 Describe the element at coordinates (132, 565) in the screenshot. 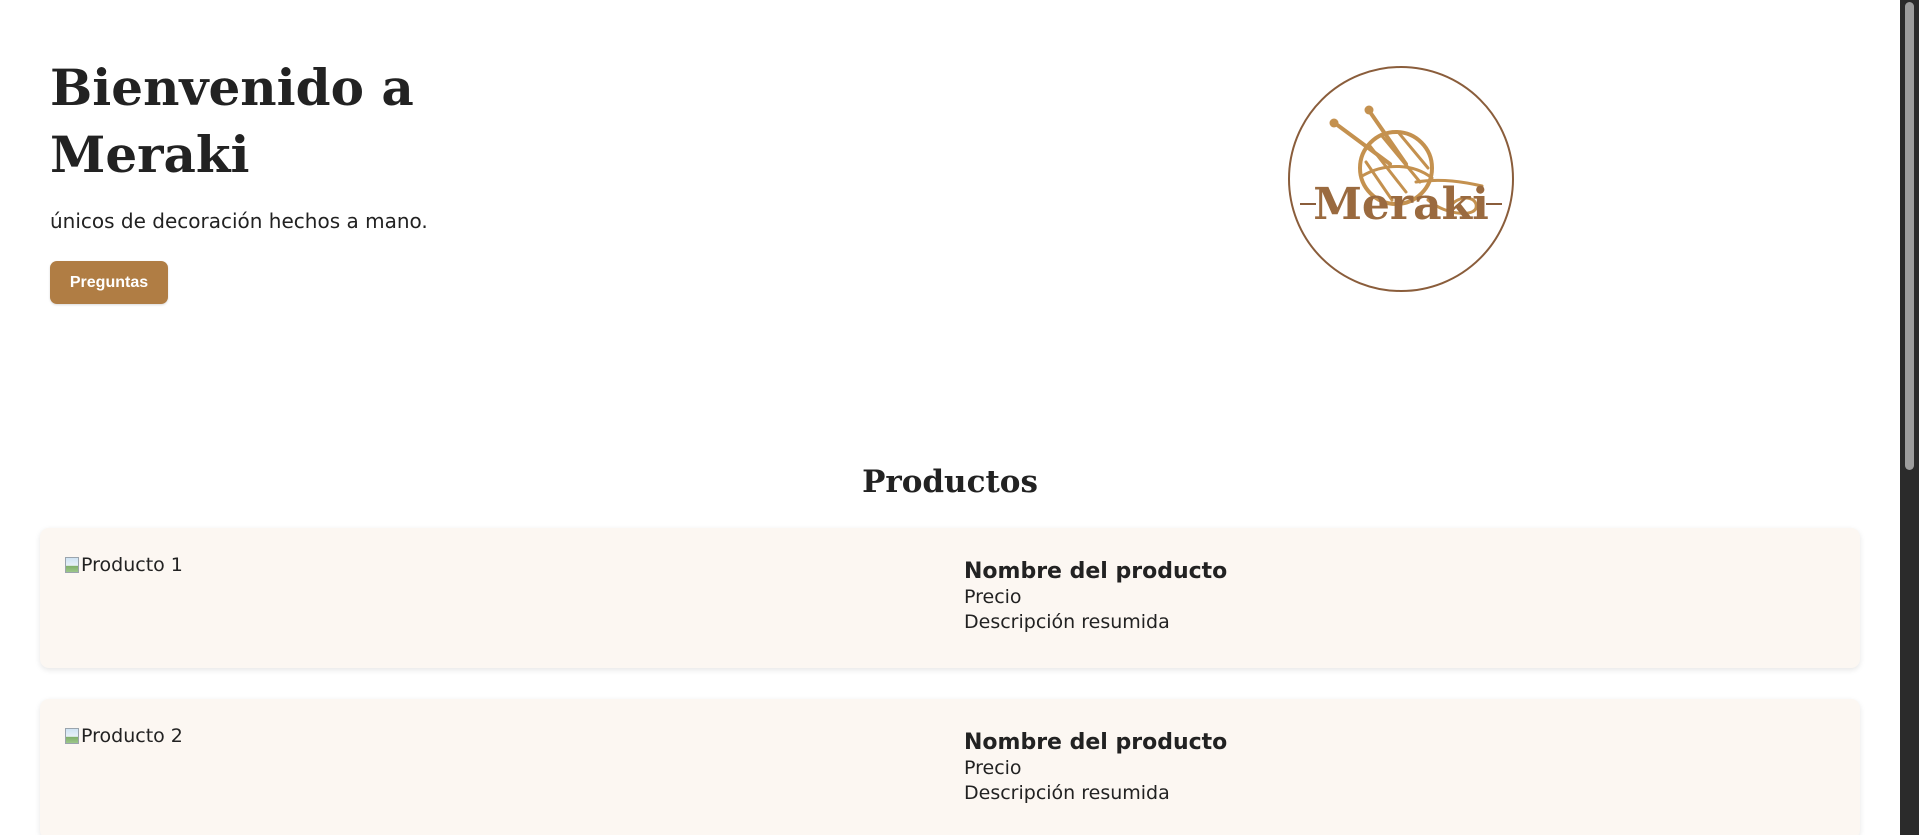

I see `product-image-alt: Producto 1` at that location.